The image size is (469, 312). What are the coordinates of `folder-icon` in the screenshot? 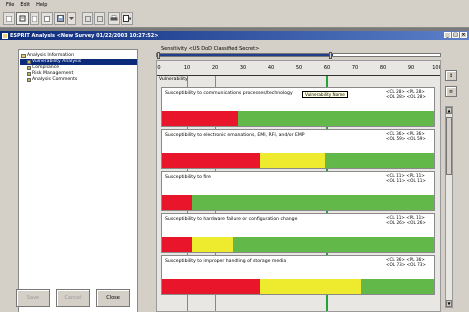 It's located at (23, 56).